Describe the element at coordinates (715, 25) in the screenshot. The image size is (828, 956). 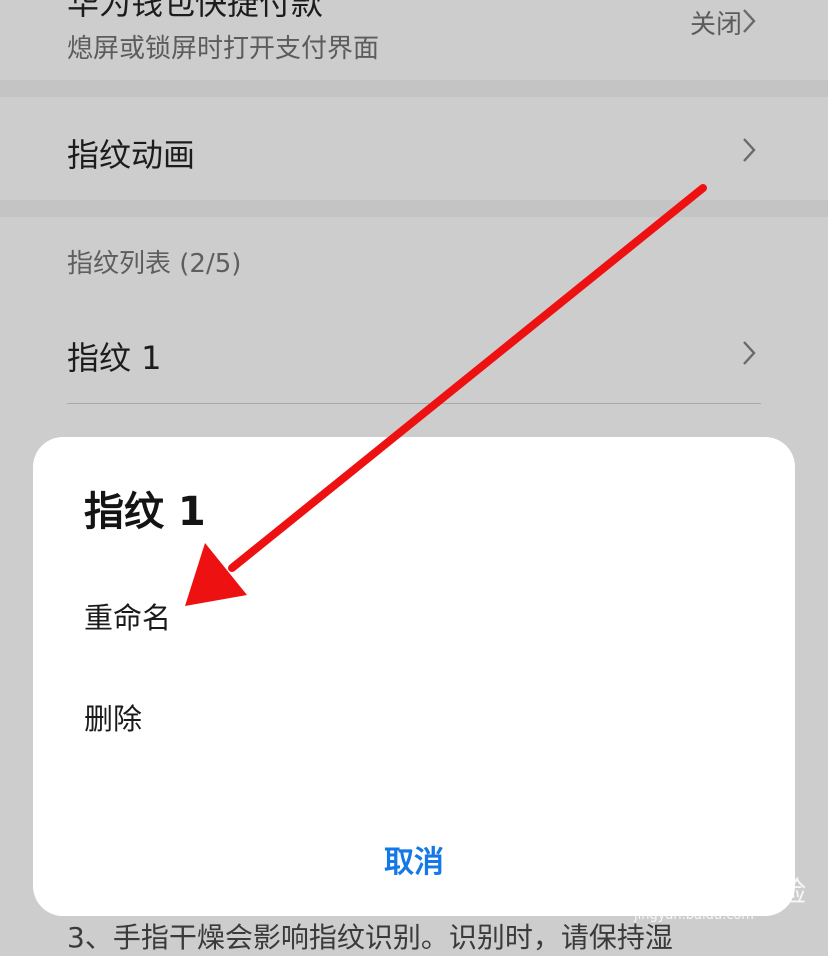
I see `wallet-quick-pay-value: 关闭` at that location.